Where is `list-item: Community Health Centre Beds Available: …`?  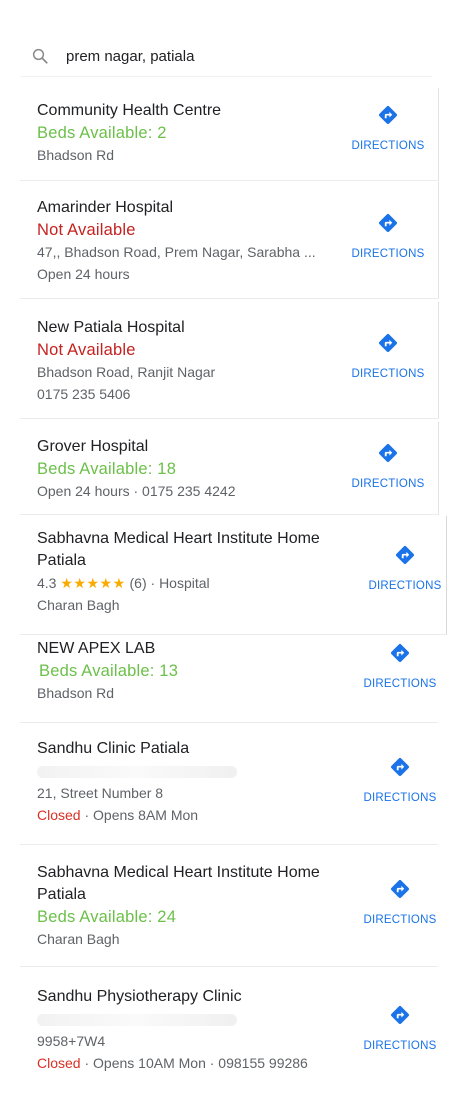 list-item: Community Health Centre Beds Available: … is located at coordinates (229, 134).